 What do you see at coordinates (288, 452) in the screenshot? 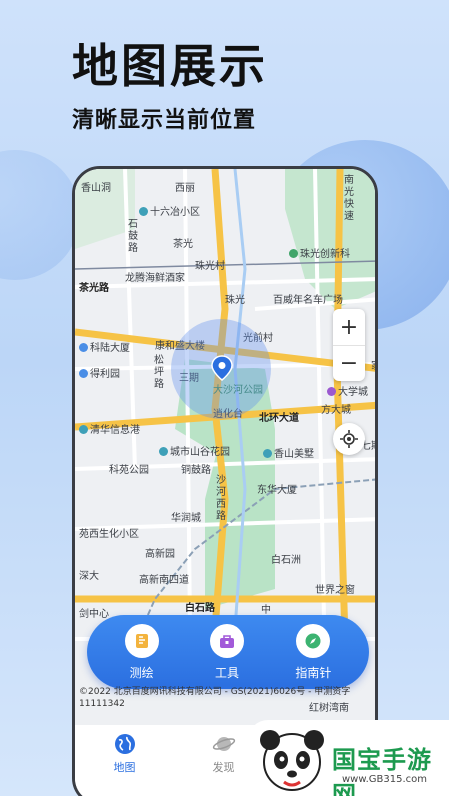
I see `map-label: 香山美墅` at bounding box center [288, 452].